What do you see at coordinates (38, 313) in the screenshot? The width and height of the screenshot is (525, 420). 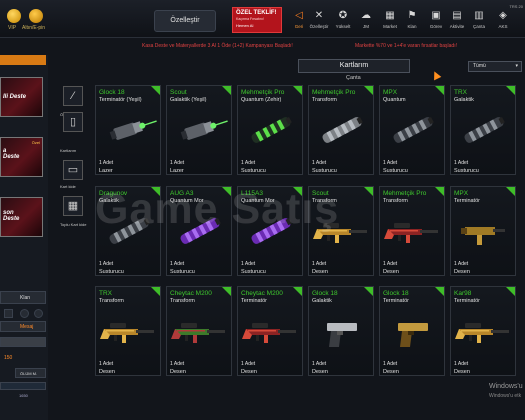 I see `friend-slot` at bounding box center [38, 313].